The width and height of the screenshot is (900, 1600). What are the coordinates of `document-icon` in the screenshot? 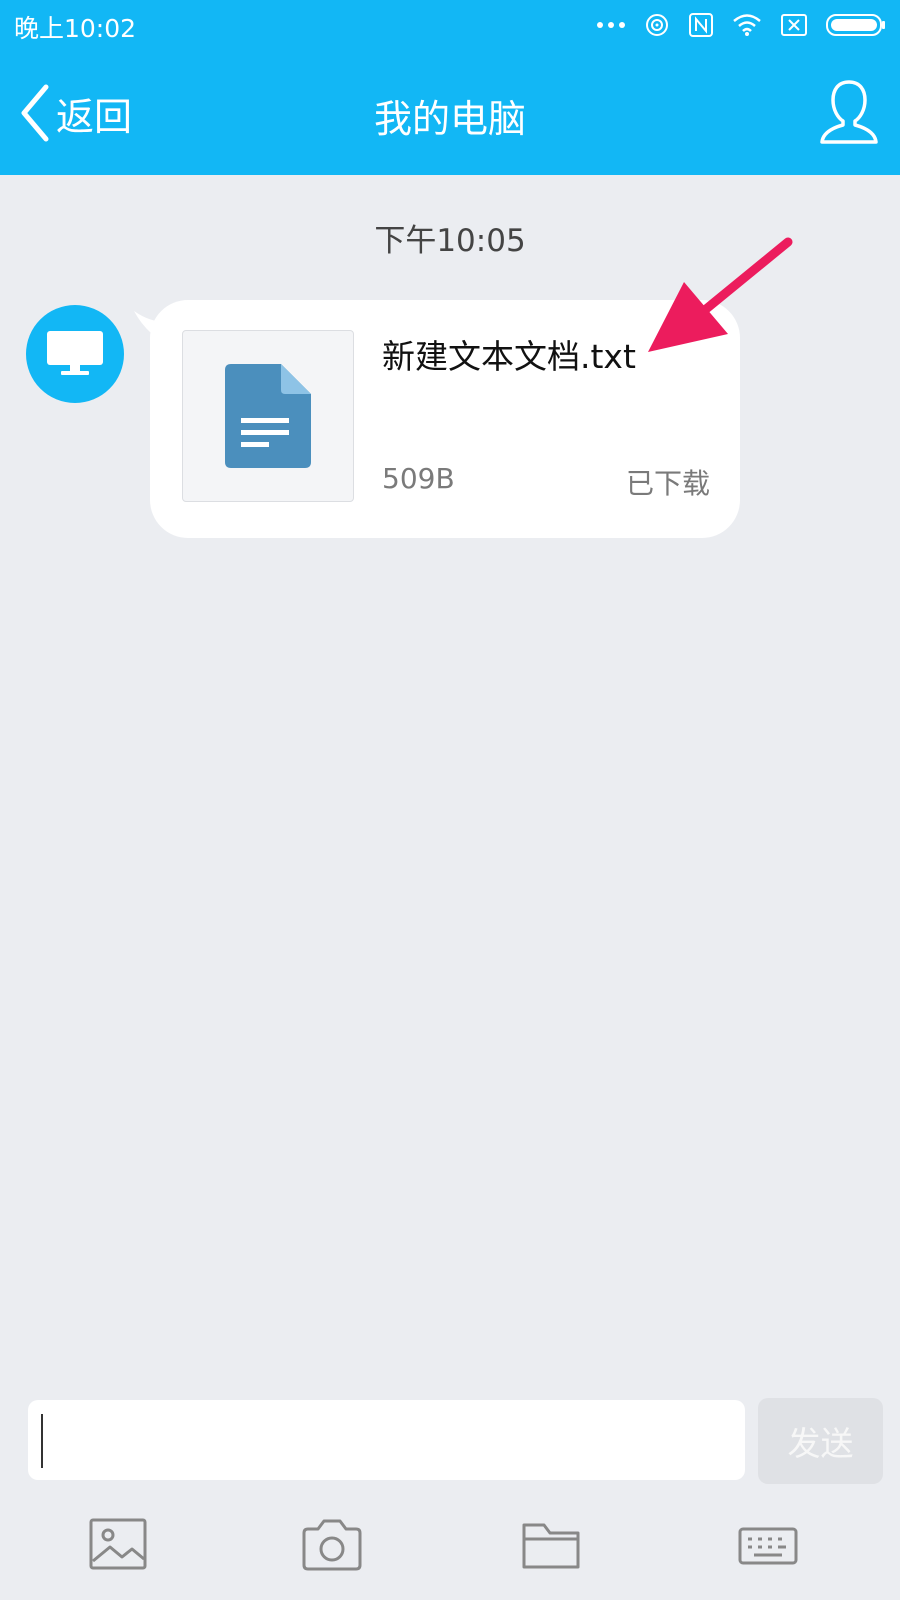 It's located at (268, 416).